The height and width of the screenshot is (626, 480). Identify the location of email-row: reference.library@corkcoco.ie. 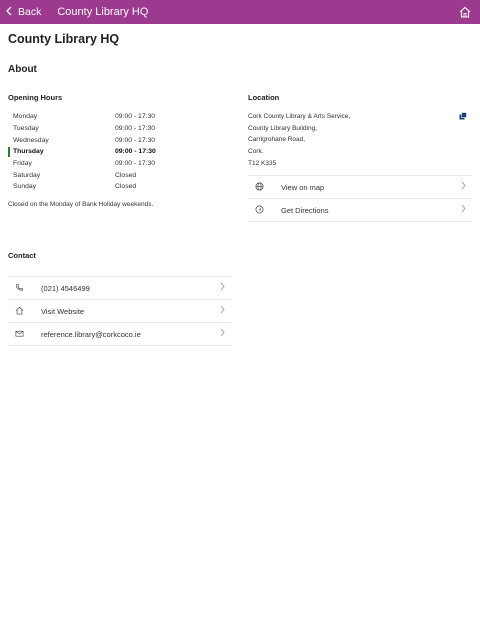
(119, 334).